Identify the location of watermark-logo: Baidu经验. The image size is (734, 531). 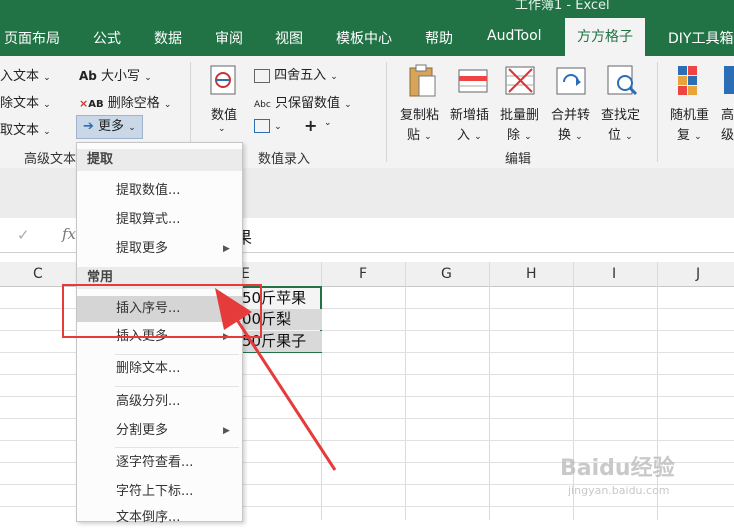
(617, 468).